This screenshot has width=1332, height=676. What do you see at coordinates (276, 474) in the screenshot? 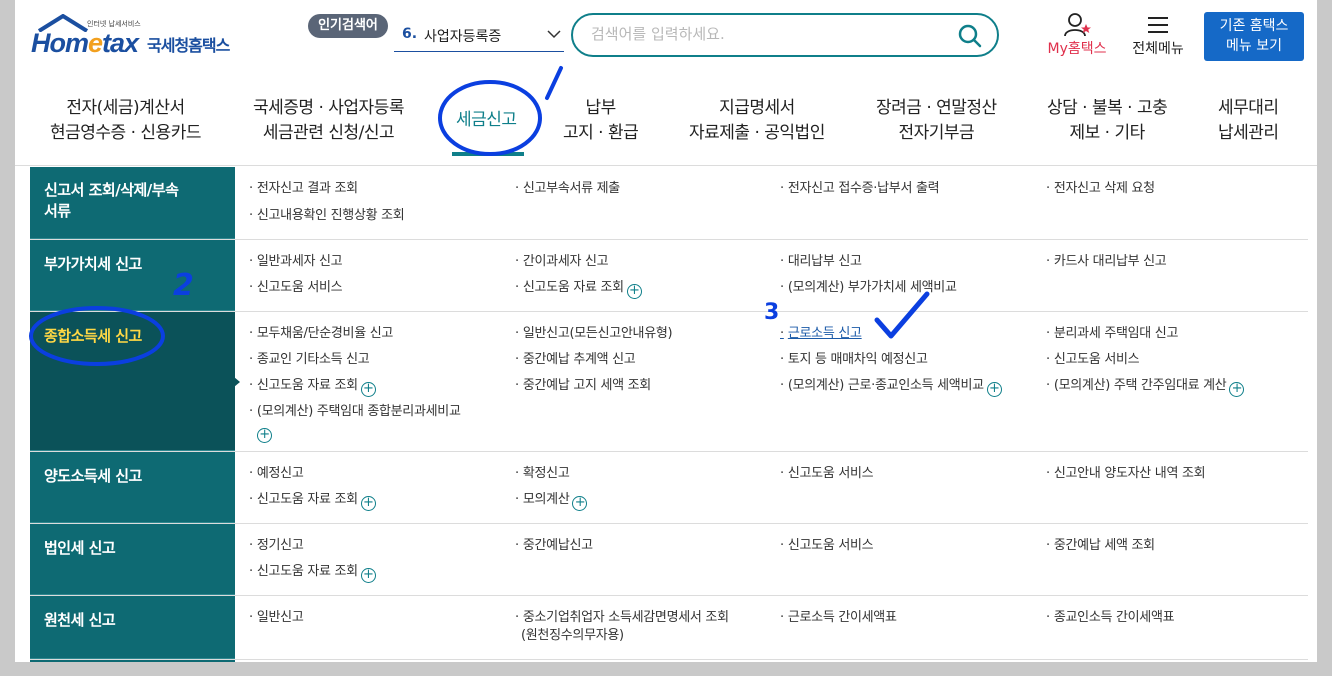
I see `list-item: · 예정신고` at bounding box center [276, 474].